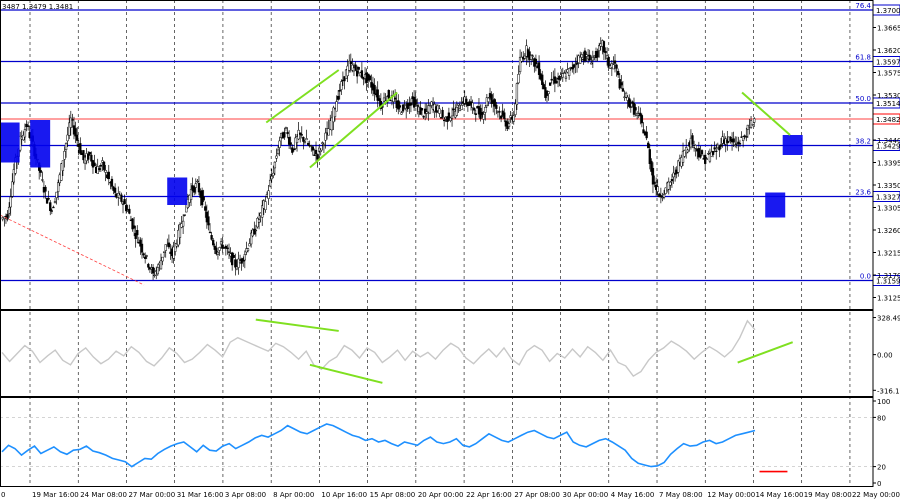 The height and width of the screenshot is (500, 900). Describe the element at coordinates (828, 495) in the screenshot. I see `time-label: 19 May 08:00` at that location.